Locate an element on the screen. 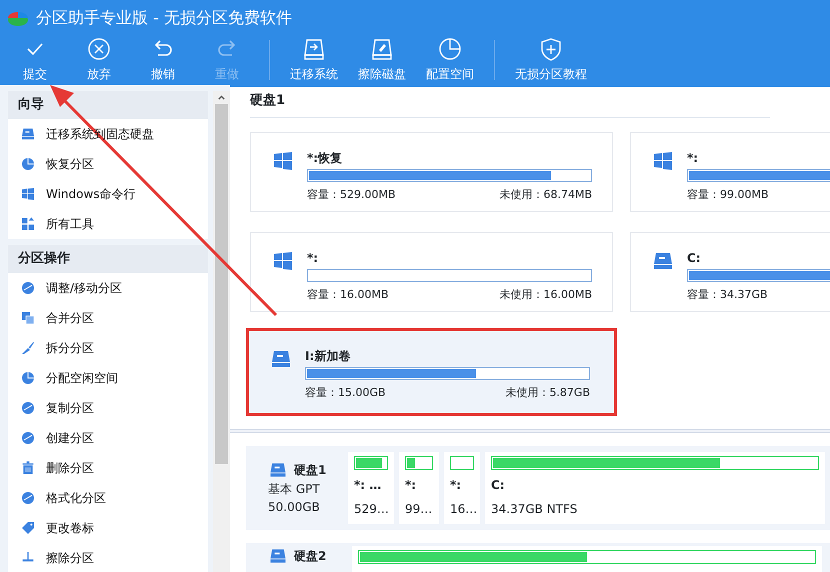 The height and width of the screenshot is (572, 830). unused-text: 未使用：16.00MB is located at coordinates (545, 294).